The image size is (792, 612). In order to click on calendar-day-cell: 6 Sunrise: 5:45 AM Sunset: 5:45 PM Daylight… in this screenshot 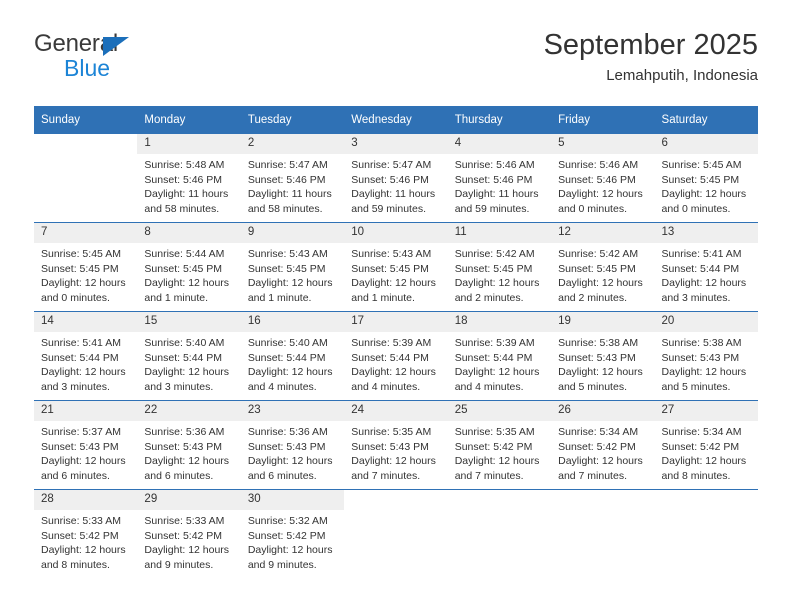, I will do `click(706, 178)`.